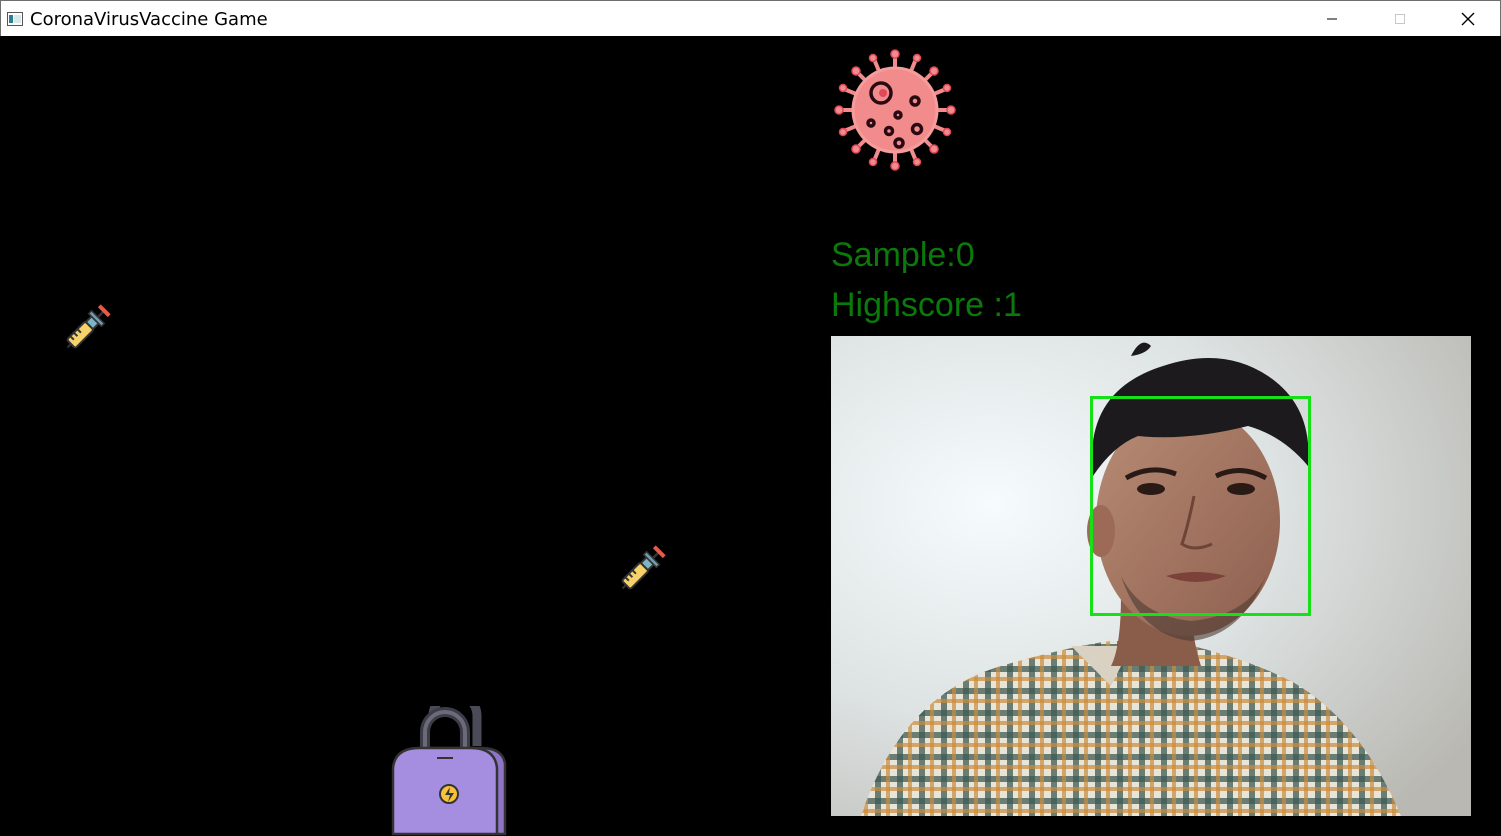 The image size is (1501, 836). Describe the element at coordinates (1200, 506) in the screenshot. I see `face-detection-box` at that location.